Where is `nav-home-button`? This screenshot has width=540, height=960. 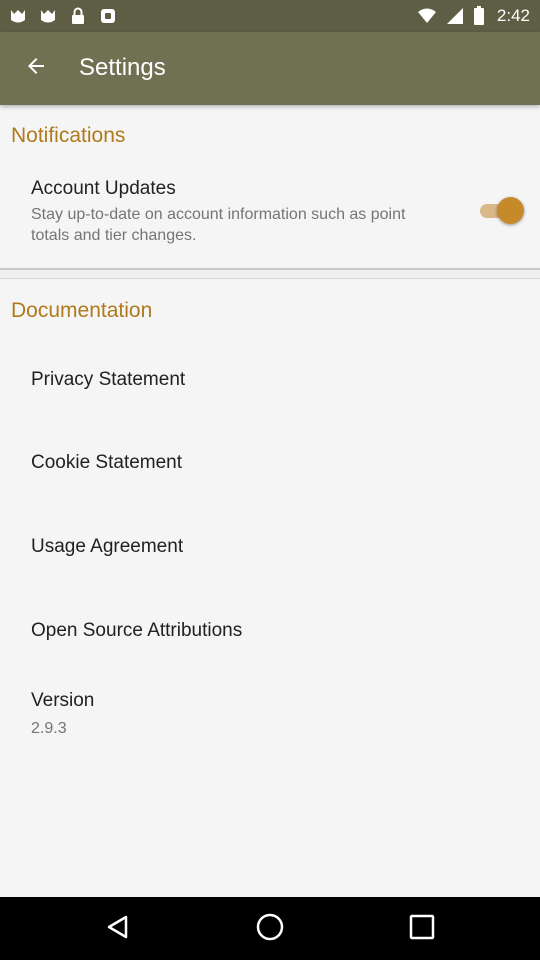
nav-home-button is located at coordinates (270, 929).